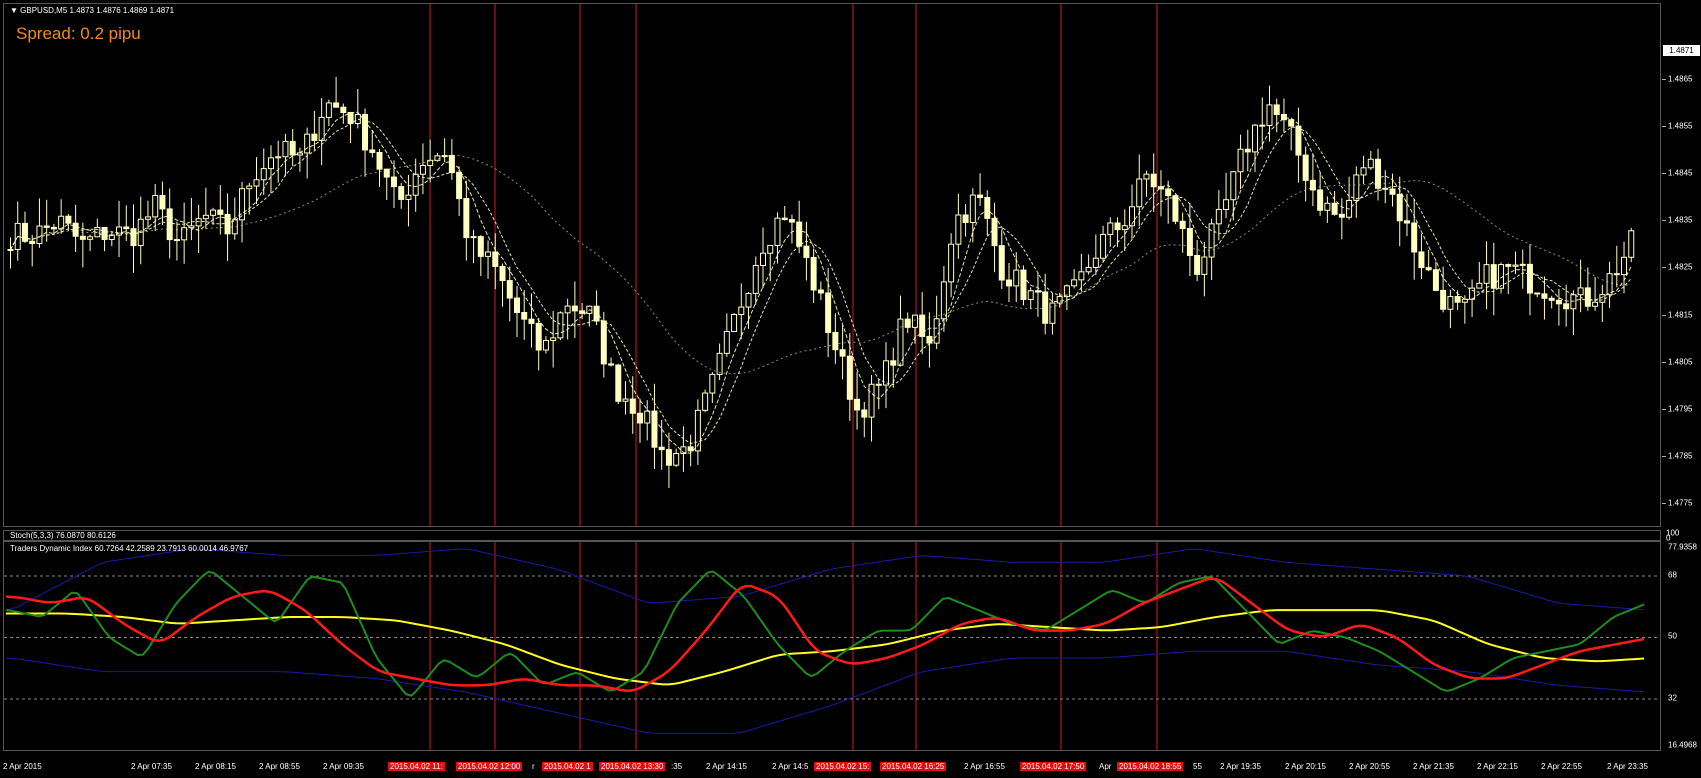  I want to click on time-axis-label: 2 Apr 23:35, so click(1627, 766).